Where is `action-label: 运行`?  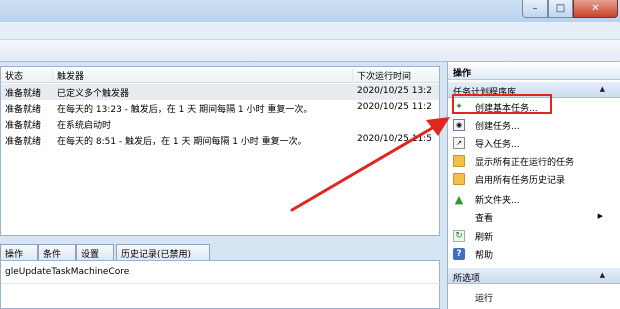 action-label: 运行 is located at coordinates (484, 299).